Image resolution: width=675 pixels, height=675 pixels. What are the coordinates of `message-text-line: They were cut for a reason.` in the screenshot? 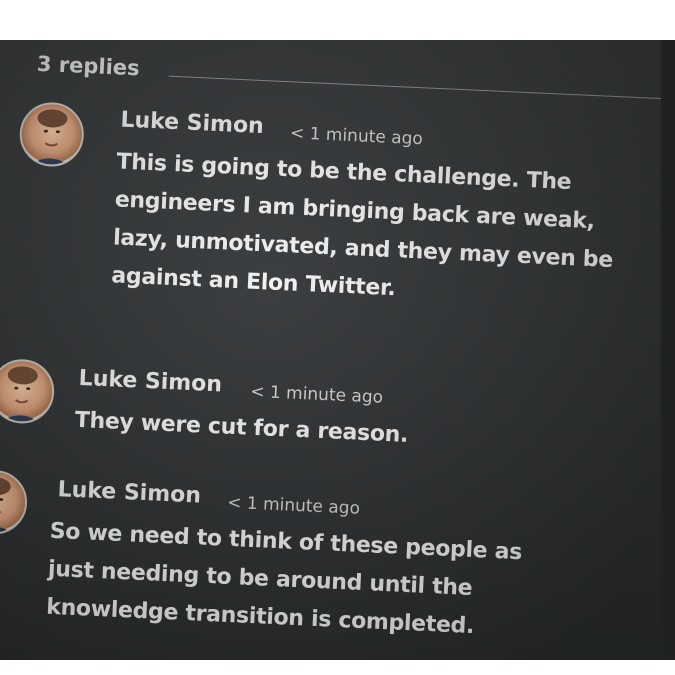 It's located at (241, 427).